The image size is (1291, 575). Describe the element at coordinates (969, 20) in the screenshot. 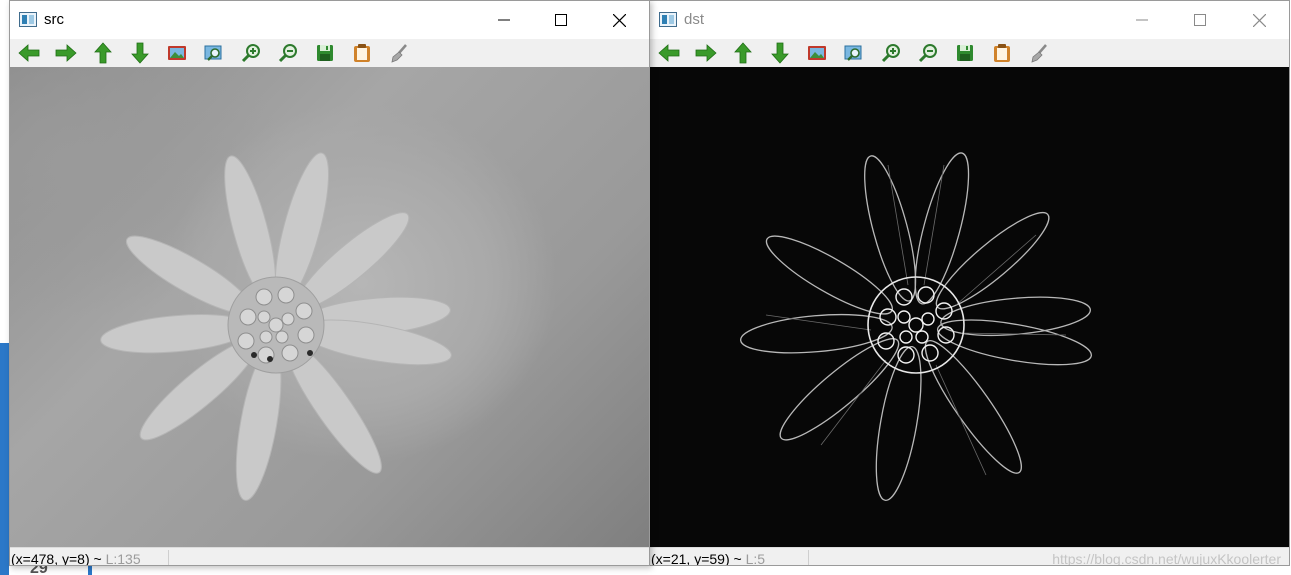

I see `dst-title-bar: dst` at that location.